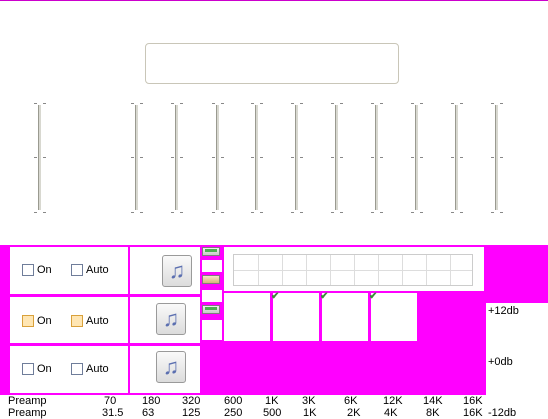  Describe the element at coordinates (517, 361) in the screenshot. I see `db-scale: +12db +0db -12db` at that location.